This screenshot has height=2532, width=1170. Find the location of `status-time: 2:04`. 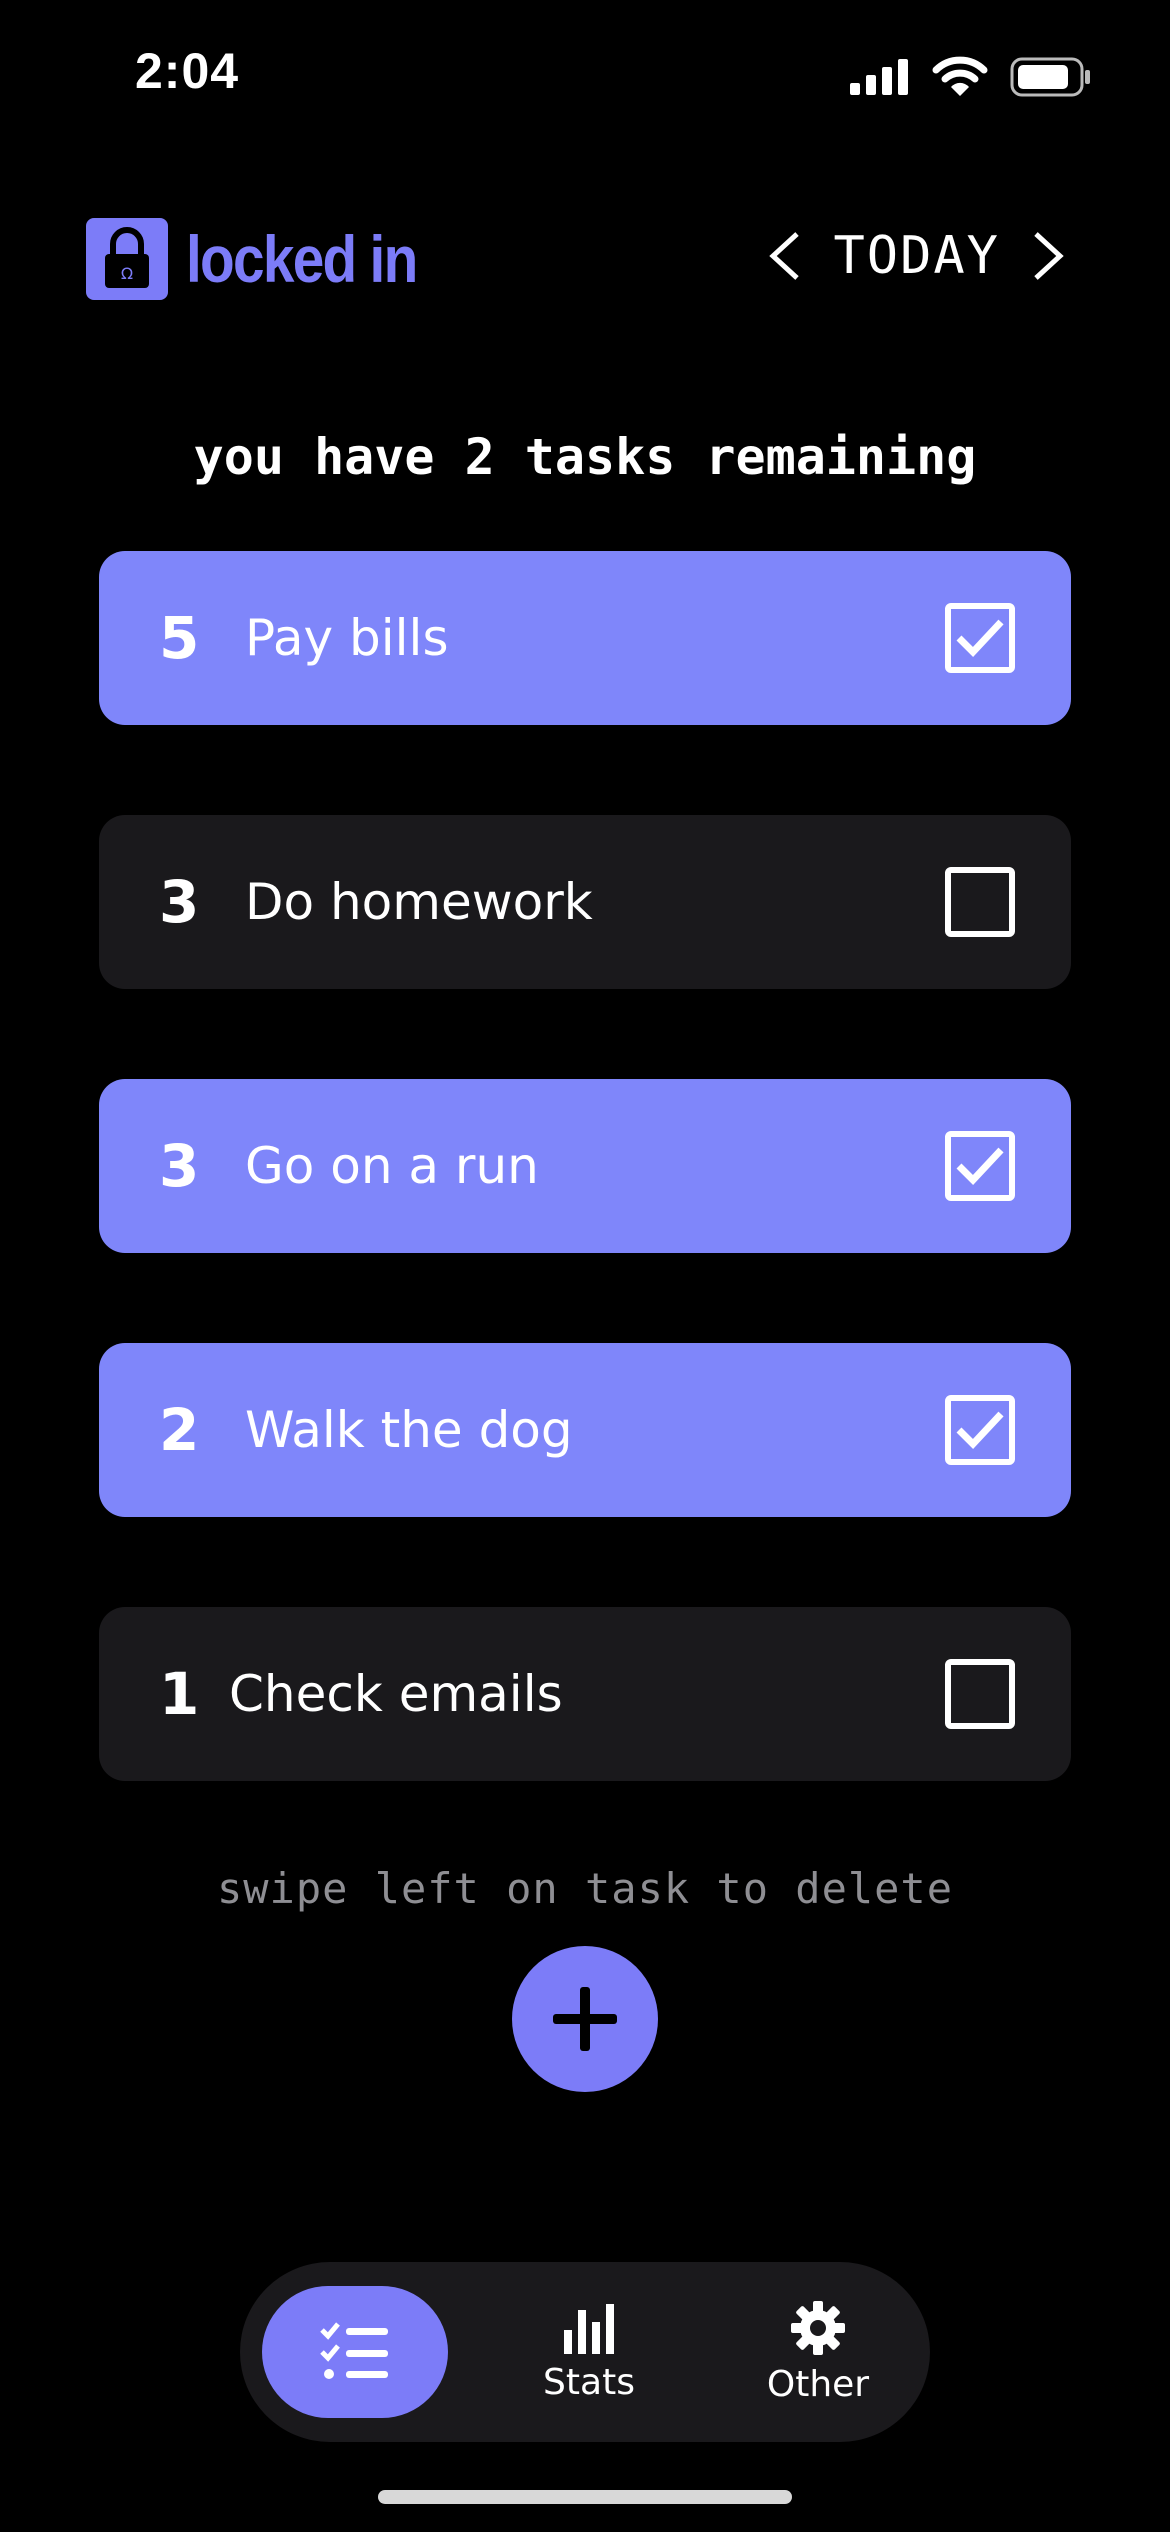

status-time: 2:04 is located at coordinates (187, 71).